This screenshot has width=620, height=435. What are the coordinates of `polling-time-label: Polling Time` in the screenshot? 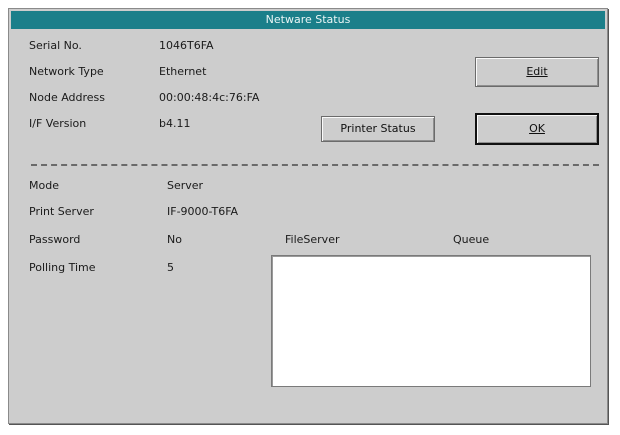 It's located at (62, 267).